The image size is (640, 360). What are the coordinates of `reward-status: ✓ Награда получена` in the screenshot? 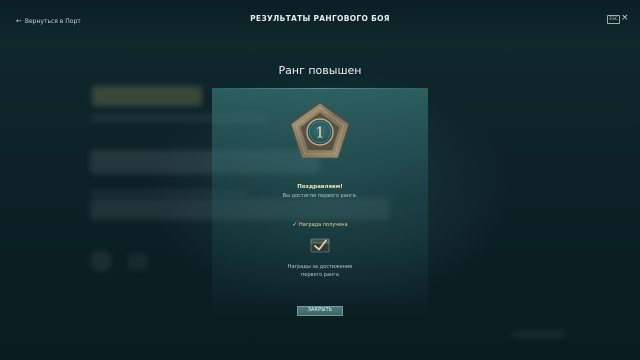 It's located at (320, 224).